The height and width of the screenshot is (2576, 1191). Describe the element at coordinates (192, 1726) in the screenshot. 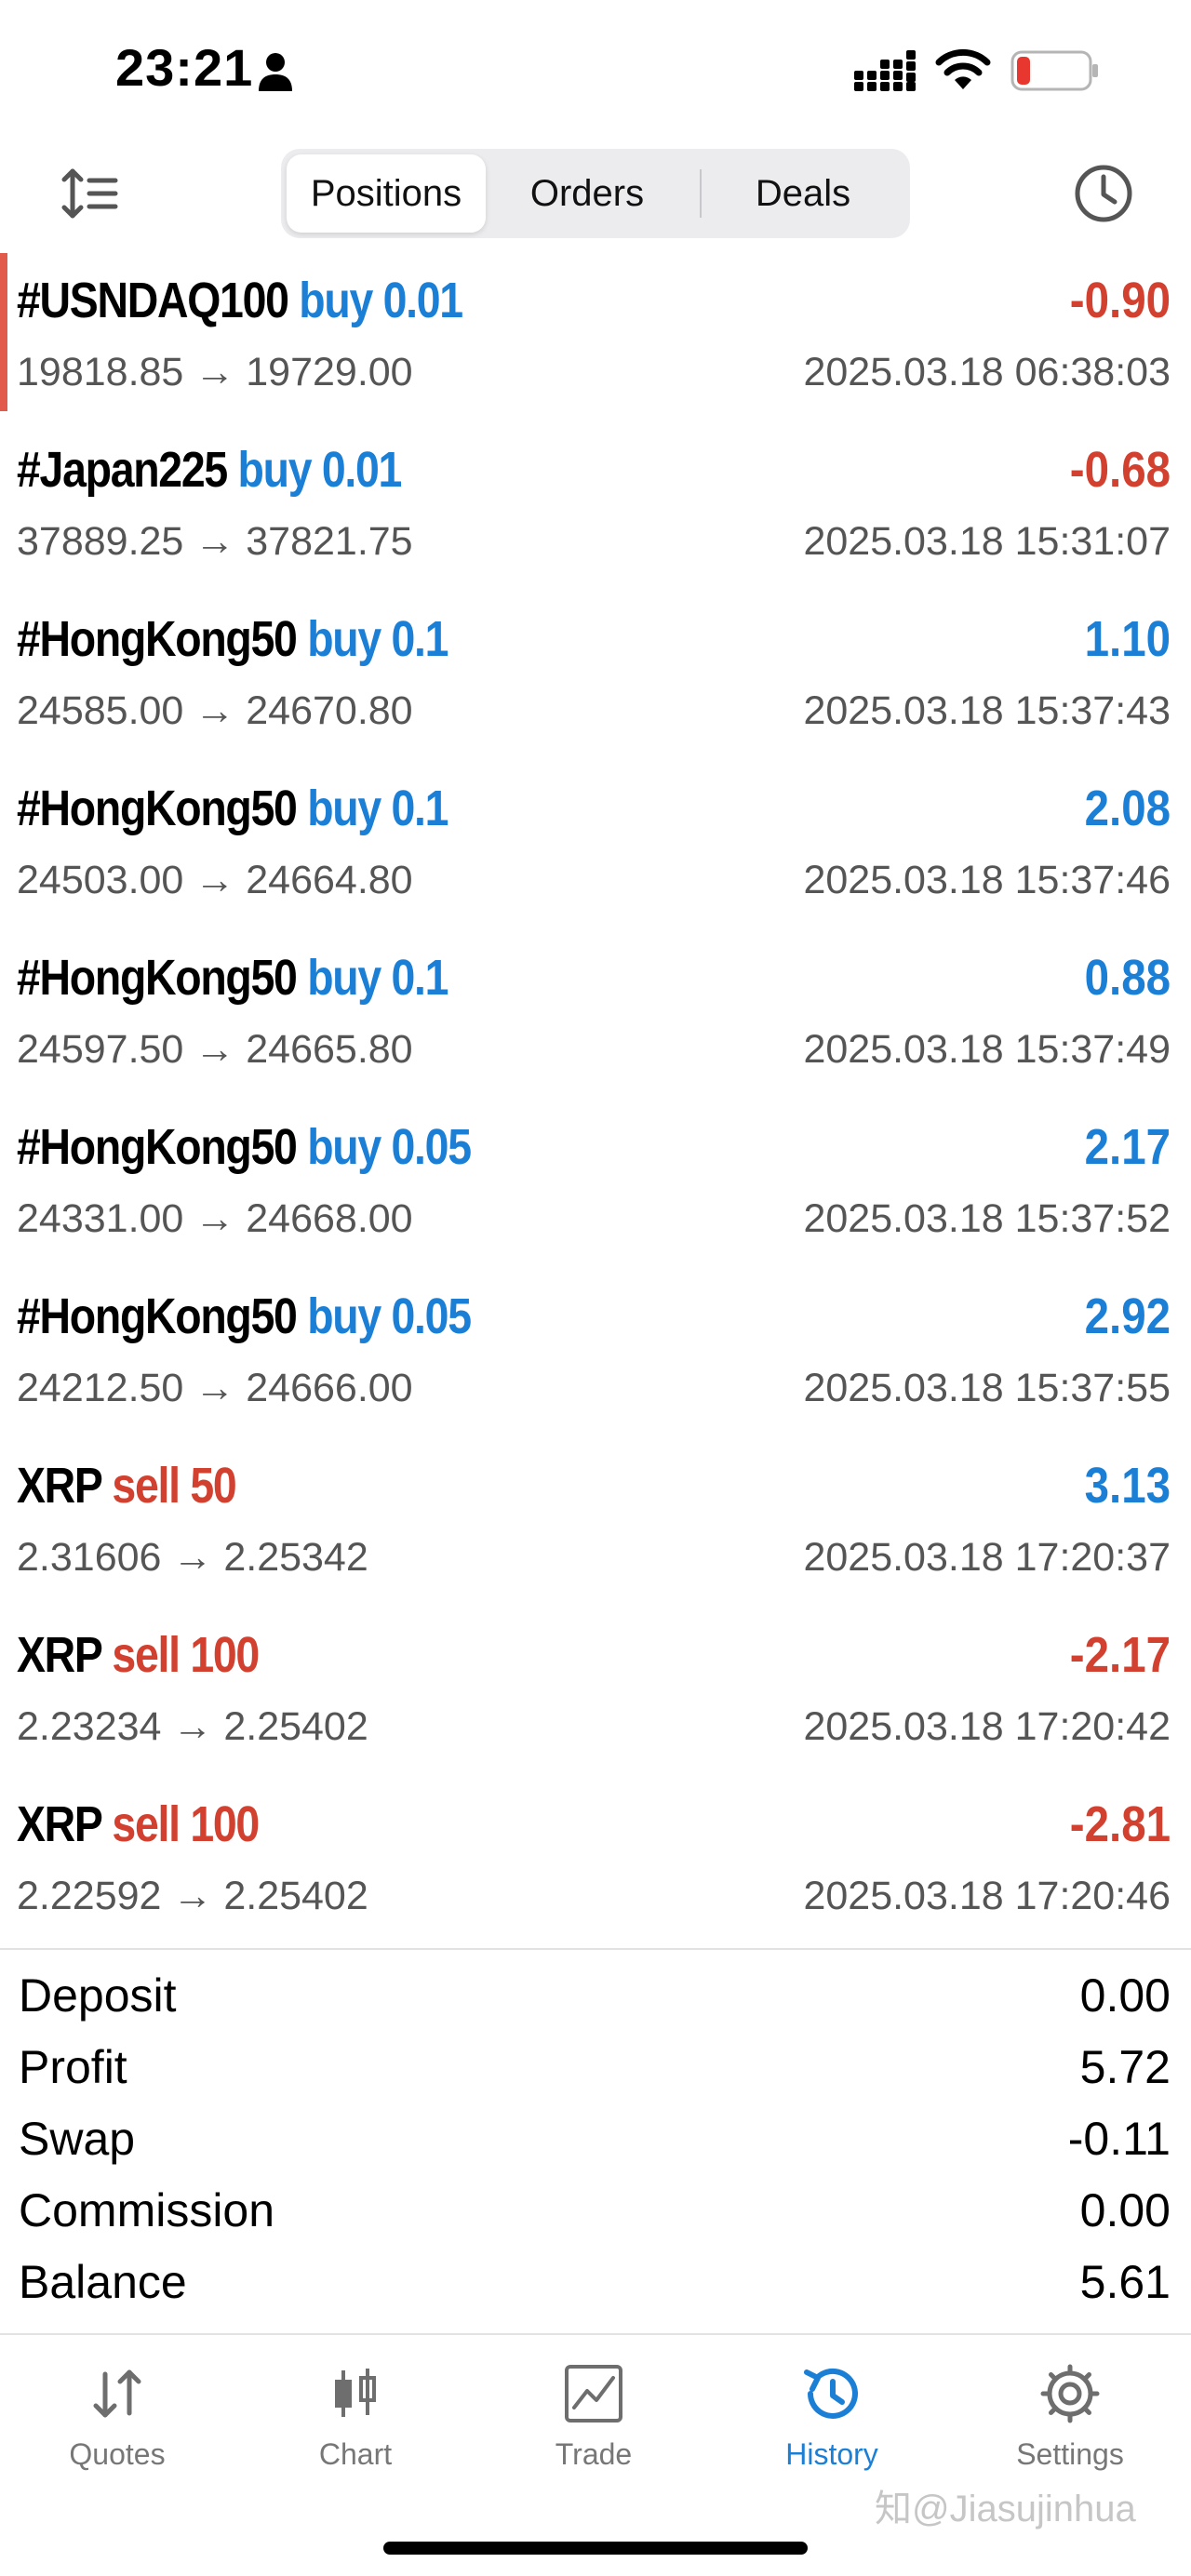

I see `deal-prices: 2.23234 → 2.25402` at that location.